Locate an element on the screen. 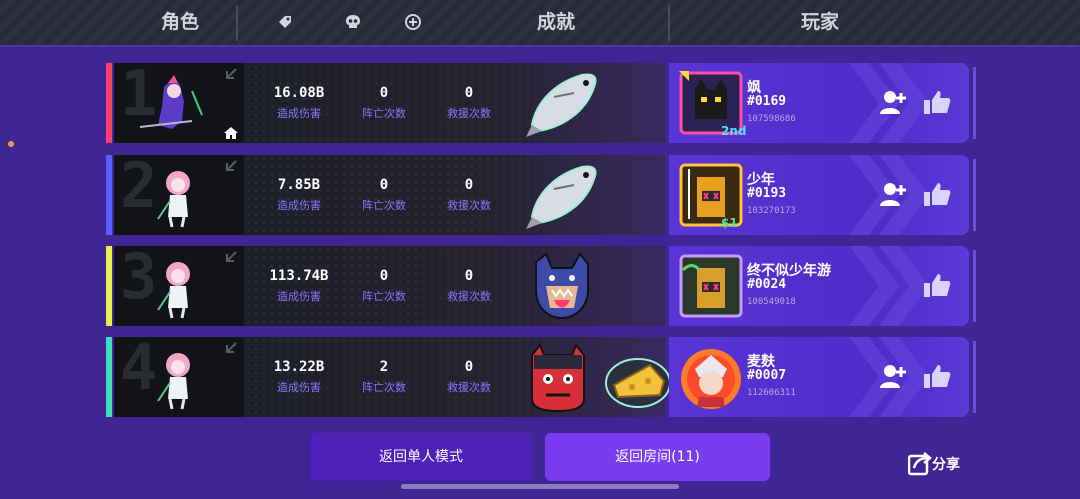 This screenshot has height=499, width=1080. tag-icon is located at coordinates (285, 22).